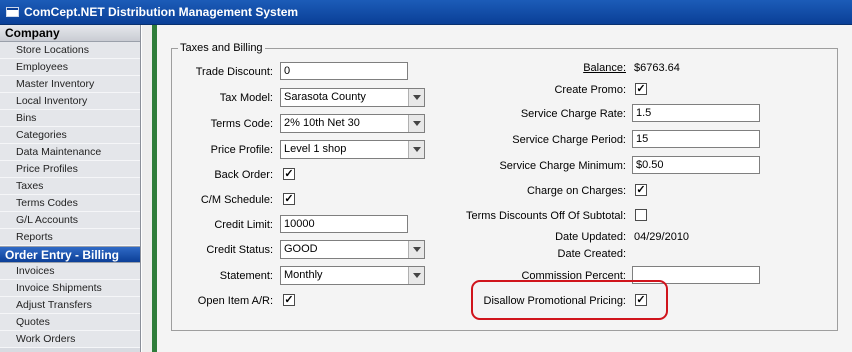 The image size is (852, 352). Describe the element at coordinates (70, 118) in the screenshot. I see `sidebar-item-bins: Bins` at that location.